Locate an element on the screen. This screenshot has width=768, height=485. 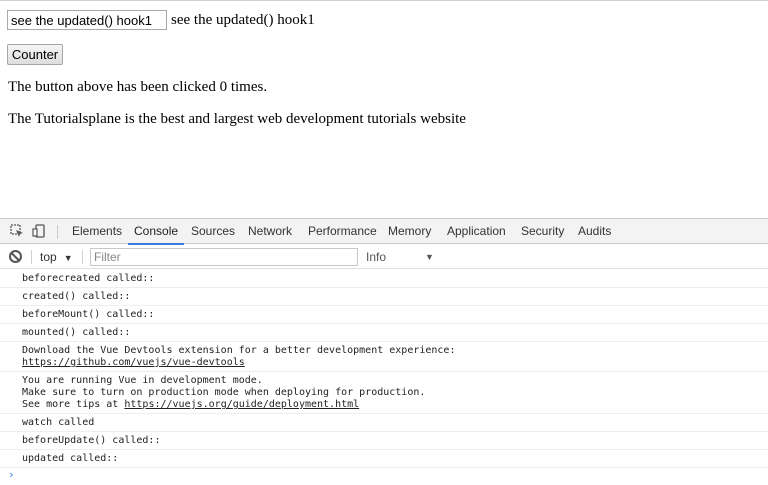
console-message: updated called:: is located at coordinates (384, 459).